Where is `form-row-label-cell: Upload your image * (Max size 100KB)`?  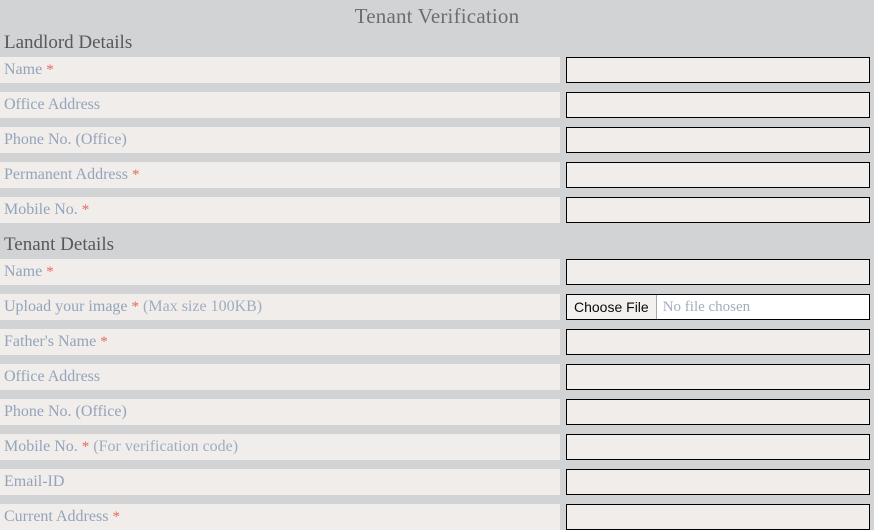
form-row-label-cell: Upload your image * (Max size 100KB) is located at coordinates (280, 307).